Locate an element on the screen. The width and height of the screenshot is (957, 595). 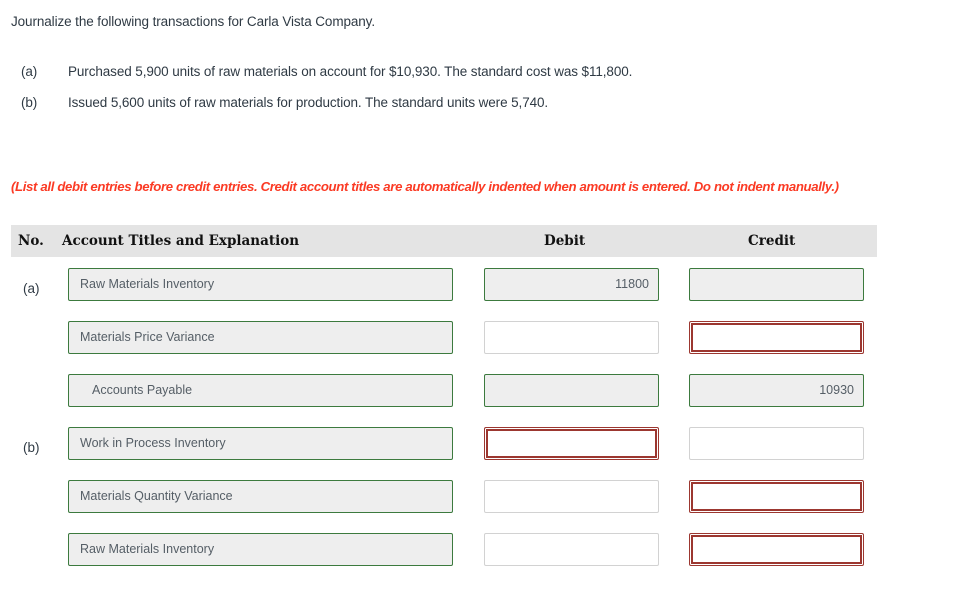
table-row: Materials Price Variance is located at coordinates (444, 347).